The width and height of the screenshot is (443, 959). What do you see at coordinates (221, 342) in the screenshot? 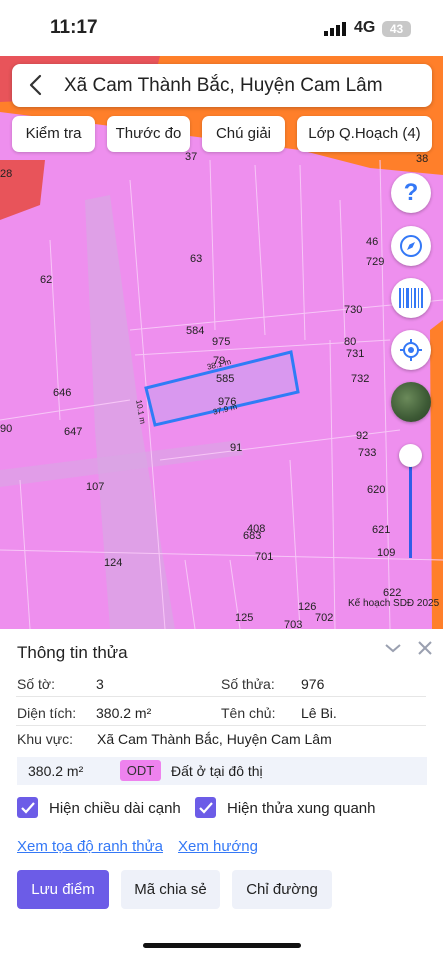
I see `parcel-label: 975` at bounding box center [221, 342].